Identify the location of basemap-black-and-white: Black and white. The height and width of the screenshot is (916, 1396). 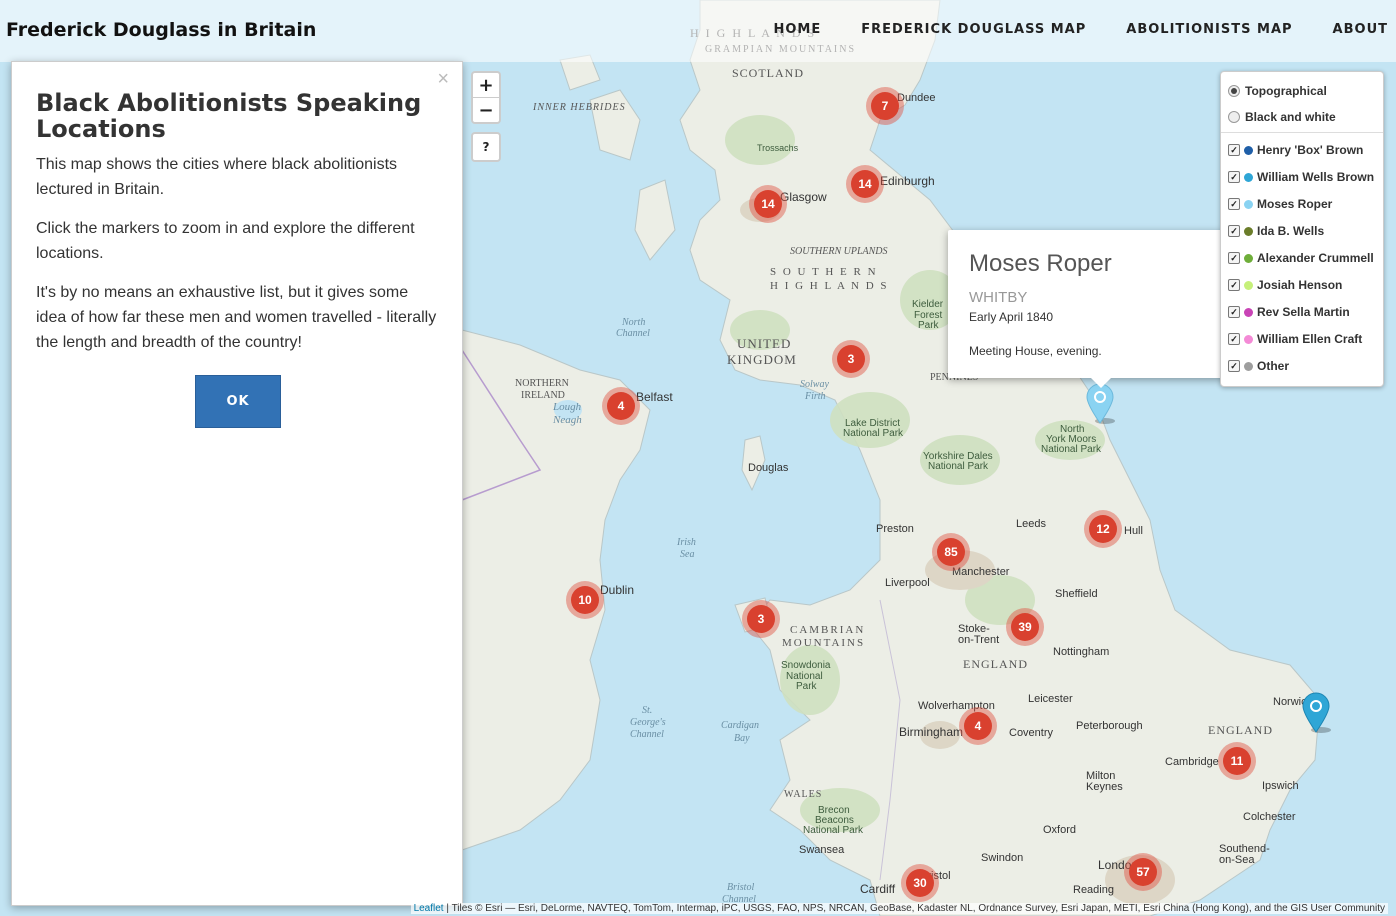
(1282, 117).